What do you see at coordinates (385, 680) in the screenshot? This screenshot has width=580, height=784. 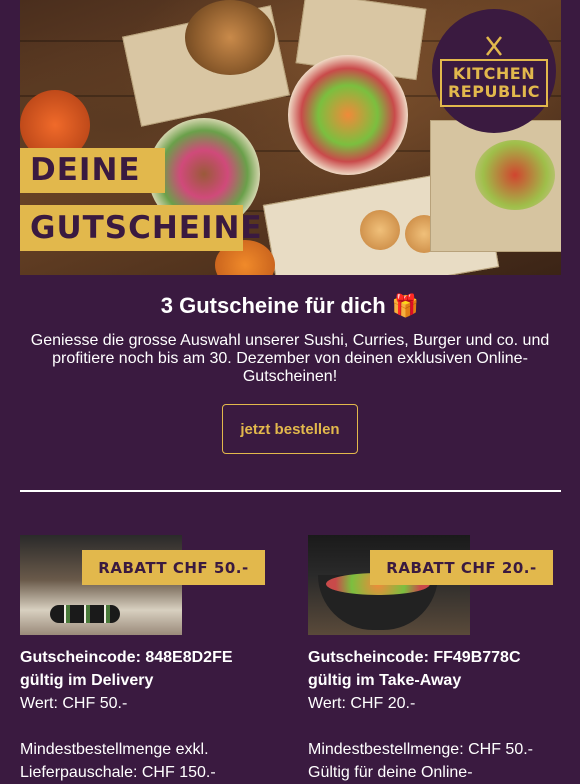 I see `voucher-validity: gültig im Take-Away` at bounding box center [385, 680].